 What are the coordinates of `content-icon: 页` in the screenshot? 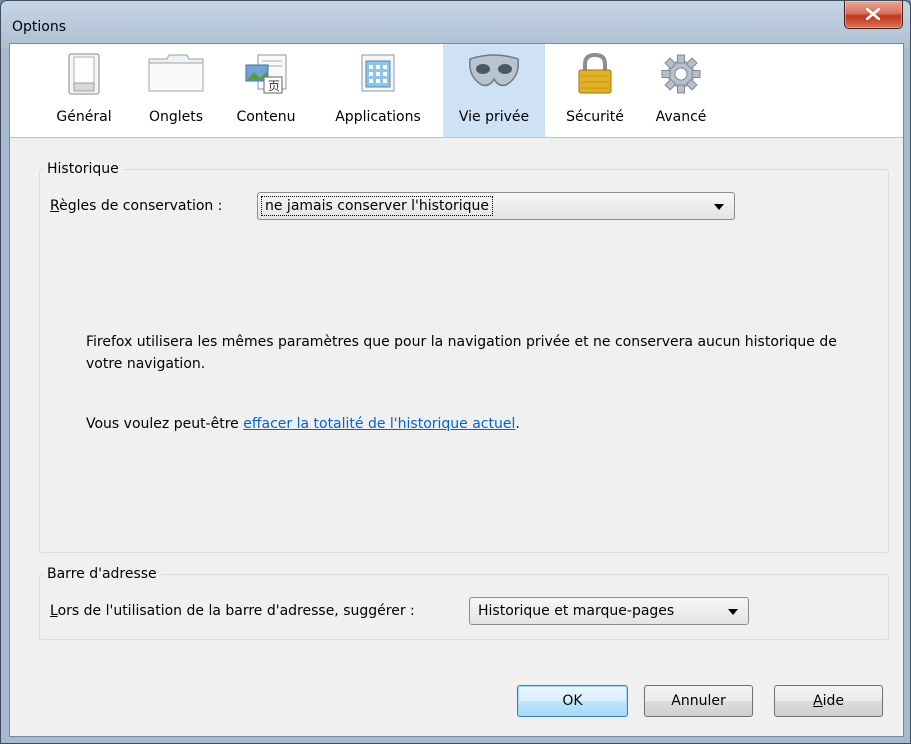 It's located at (266, 73).